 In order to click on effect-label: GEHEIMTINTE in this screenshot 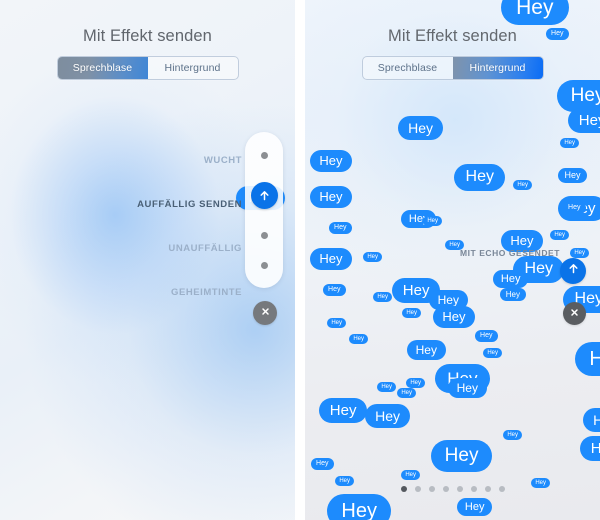, I will do `click(206, 292)`.